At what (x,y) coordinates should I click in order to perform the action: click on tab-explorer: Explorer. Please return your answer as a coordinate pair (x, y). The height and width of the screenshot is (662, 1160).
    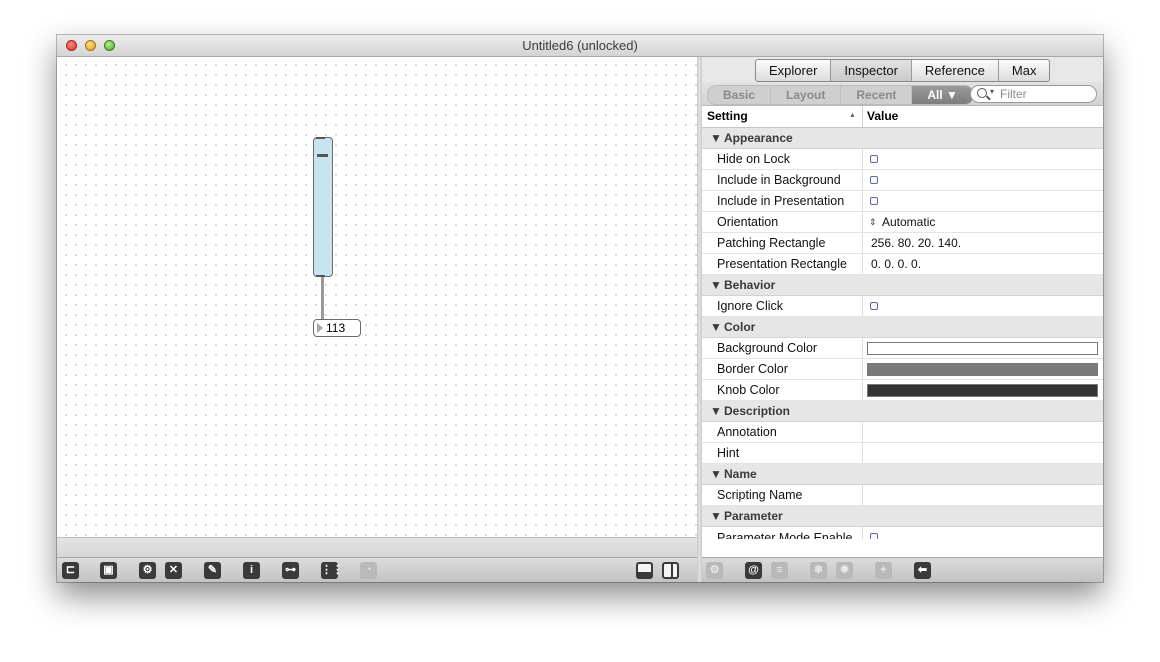
    Looking at the image, I should click on (794, 70).